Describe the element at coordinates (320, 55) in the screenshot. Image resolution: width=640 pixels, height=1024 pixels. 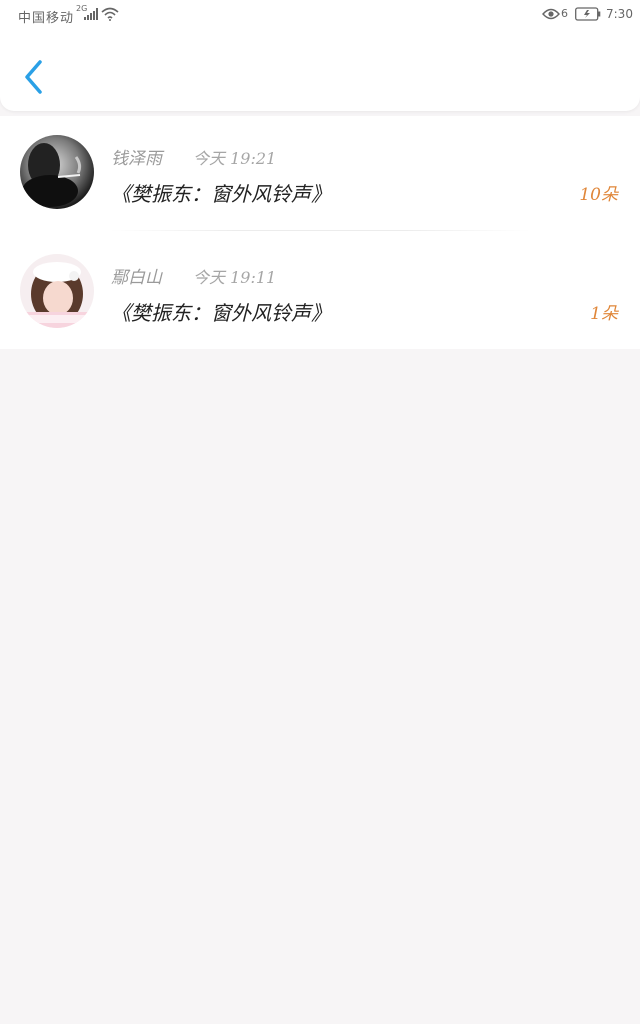
I see `top-bar: 中国移动 2G 6 7:30` at that location.